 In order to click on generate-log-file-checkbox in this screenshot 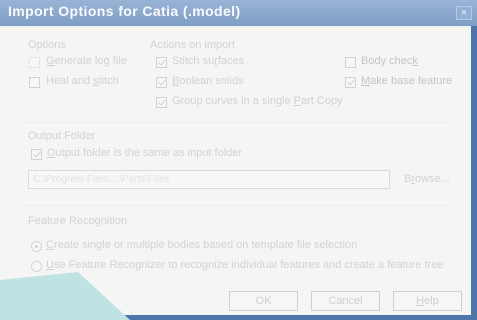, I will do `click(34, 62)`.